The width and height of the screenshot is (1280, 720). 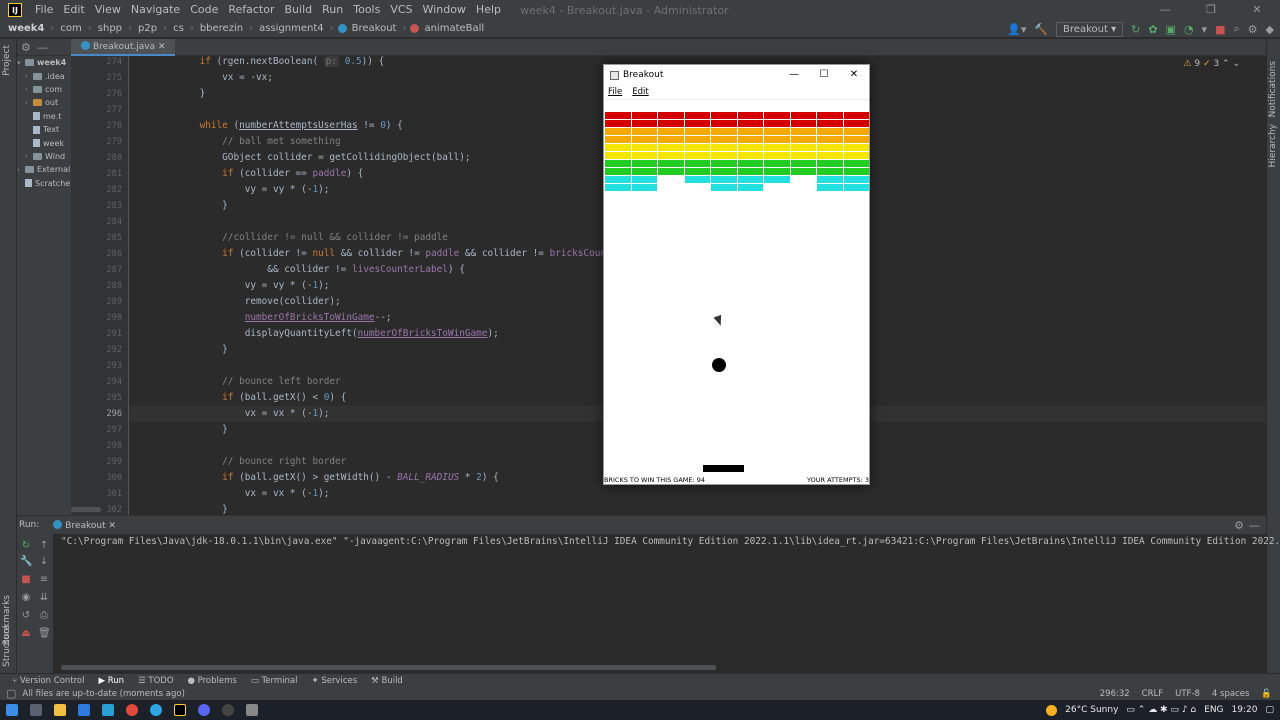 I want to click on status-message: All files are up-to-date (moments ago), so click(x=103, y=694).